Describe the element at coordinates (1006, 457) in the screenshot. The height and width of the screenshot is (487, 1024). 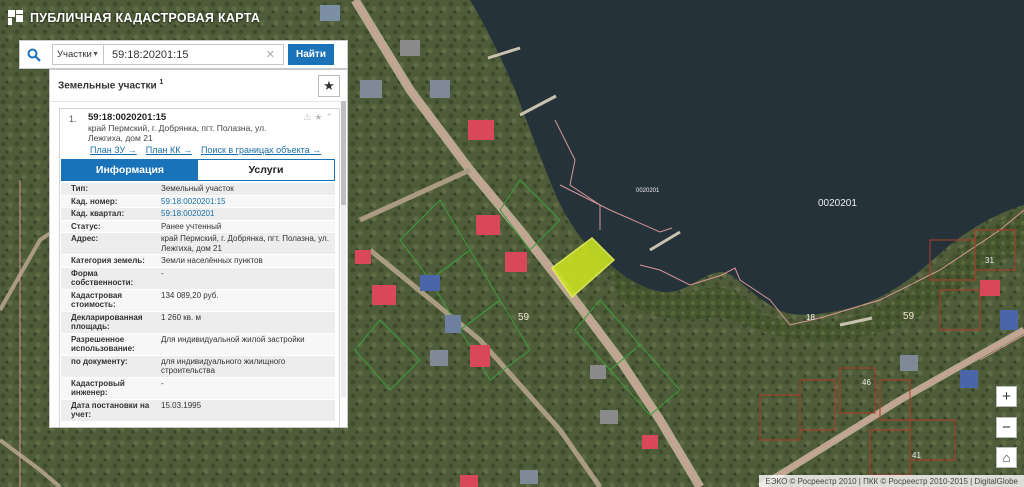
I see `home-icon: ⌂` at that location.